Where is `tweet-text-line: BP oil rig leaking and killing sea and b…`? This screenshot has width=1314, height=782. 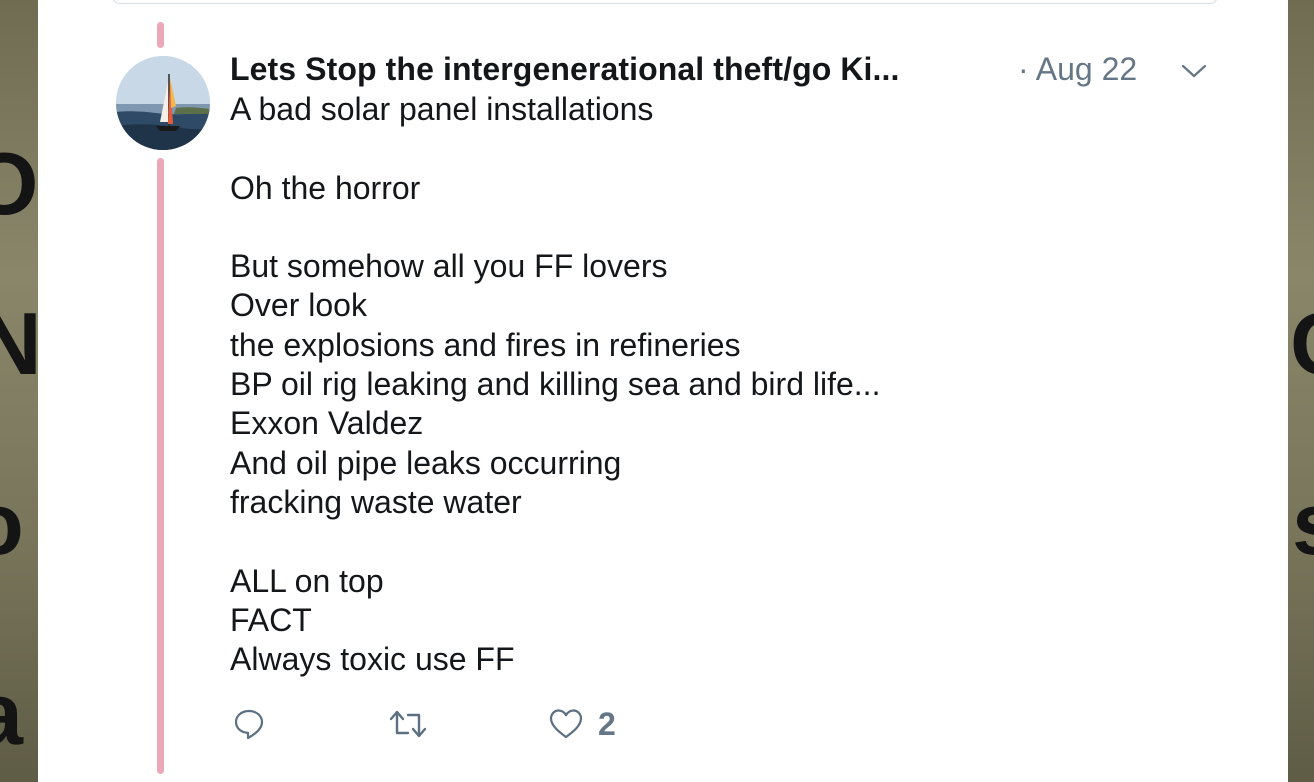 tweet-text-line: BP oil rig leaking and killing sea and b… is located at coordinates (555, 384).